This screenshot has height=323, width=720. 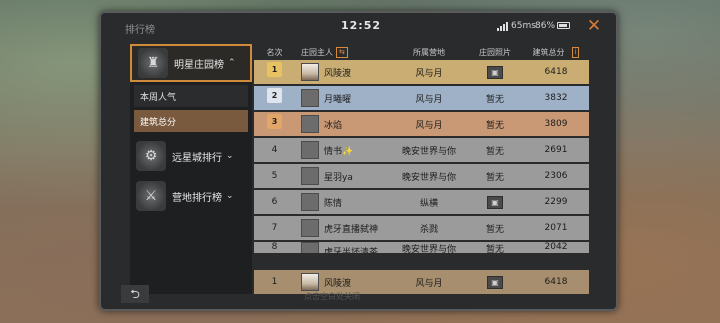 I want to click on score-cell: 2691, so click(x=556, y=150).